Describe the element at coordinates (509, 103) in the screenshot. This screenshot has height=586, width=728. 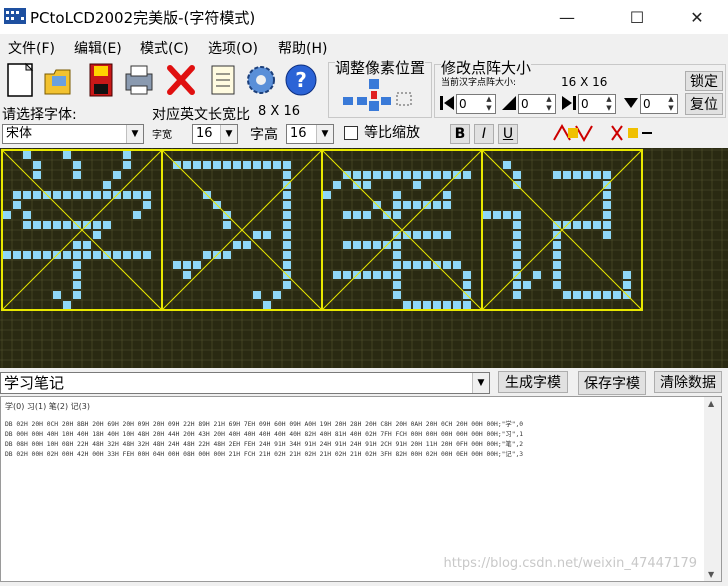
I see `shrink-top-icon` at that location.